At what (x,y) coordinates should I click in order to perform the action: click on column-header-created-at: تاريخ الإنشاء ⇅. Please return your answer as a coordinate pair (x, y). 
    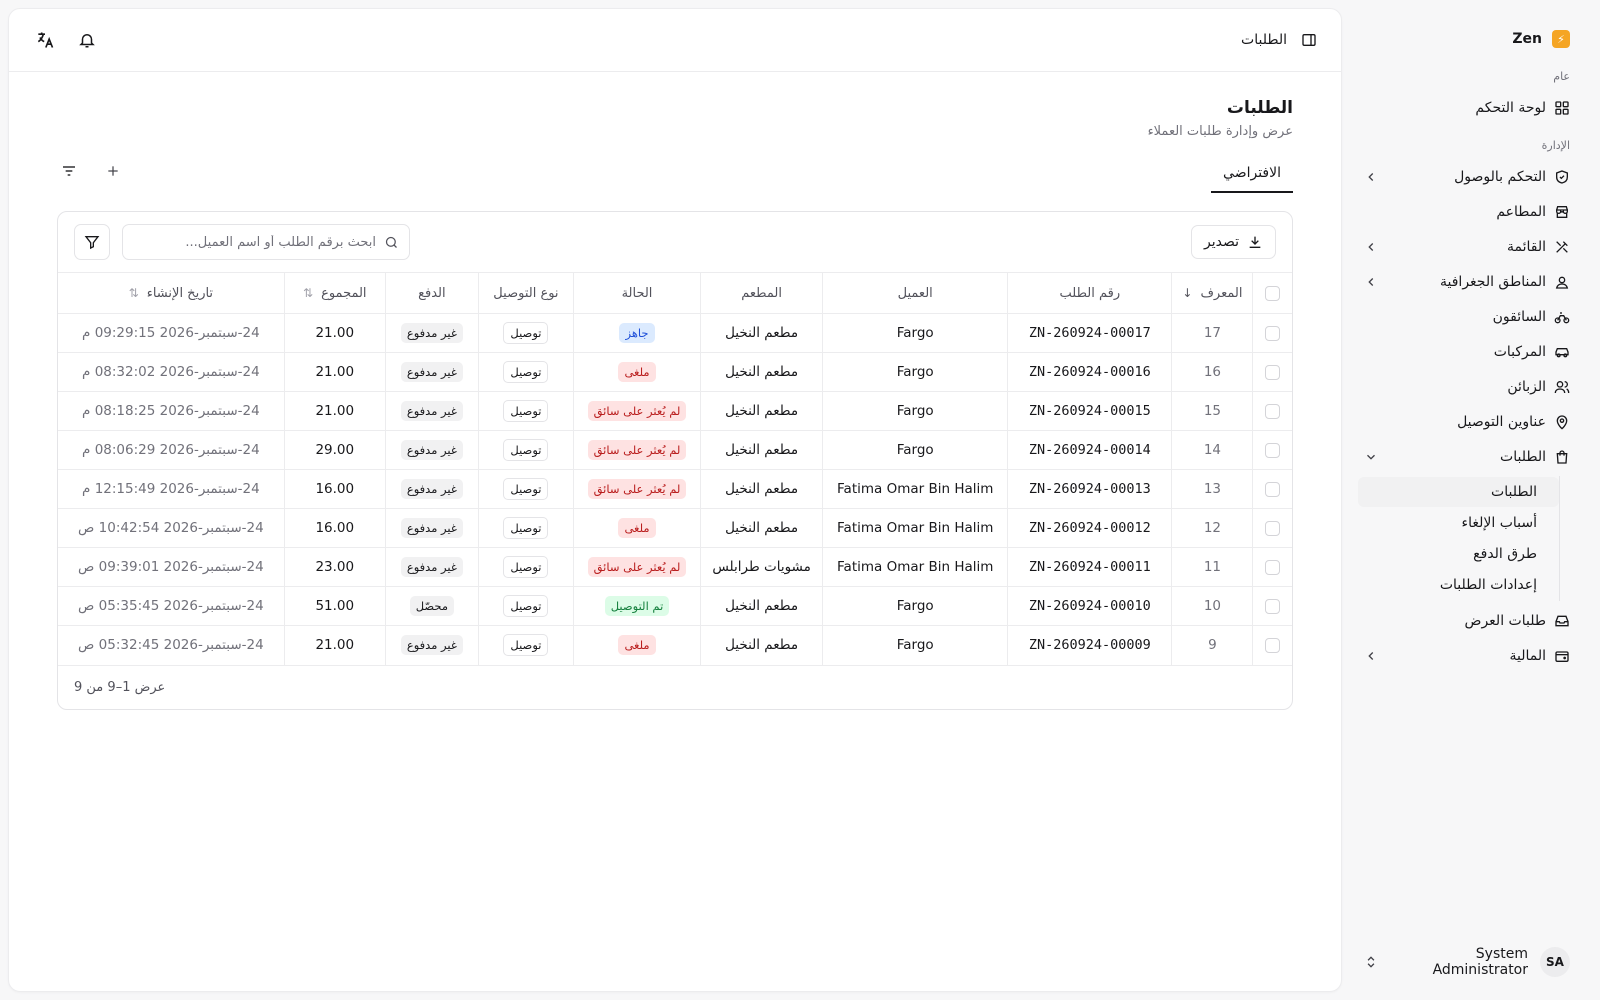
    Looking at the image, I should click on (171, 293).